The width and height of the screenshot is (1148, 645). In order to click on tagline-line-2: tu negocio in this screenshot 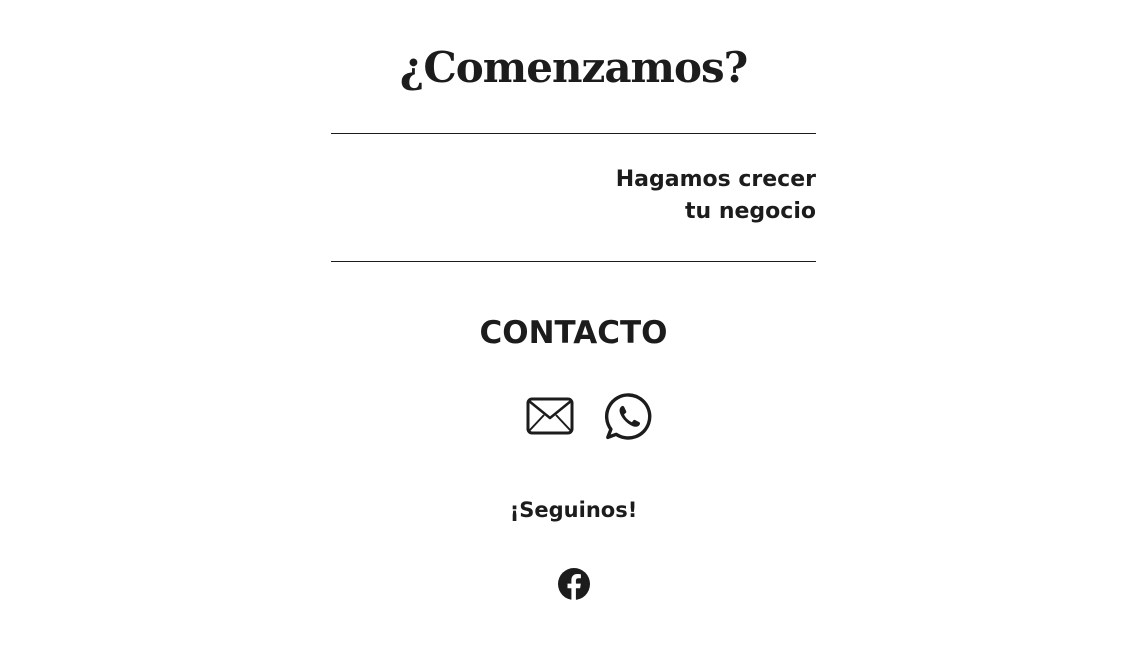, I will do `click(750, 211)`.